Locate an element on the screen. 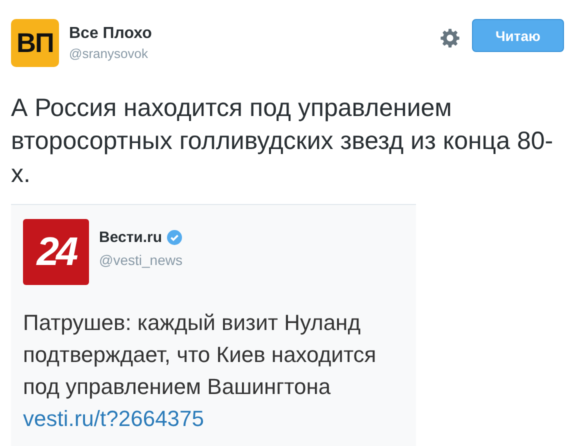  channel-logo: 24 is located at coordinates (56, 252).